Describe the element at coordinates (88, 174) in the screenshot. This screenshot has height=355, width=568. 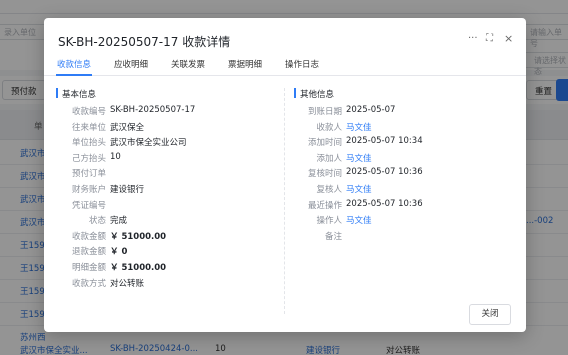
I see `field-label: 预付订单` at that location.